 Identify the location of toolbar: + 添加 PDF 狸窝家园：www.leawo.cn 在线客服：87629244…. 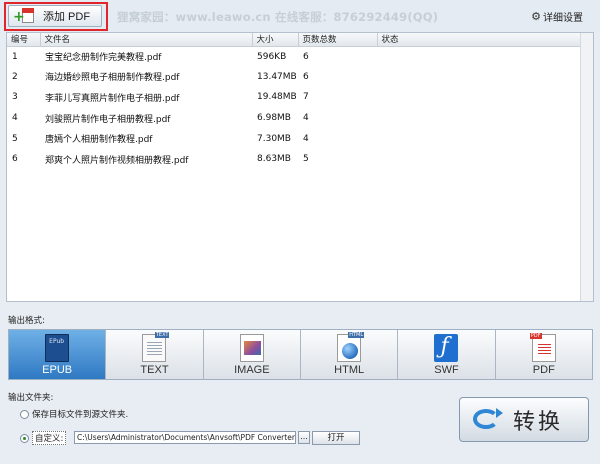
(300, 16).